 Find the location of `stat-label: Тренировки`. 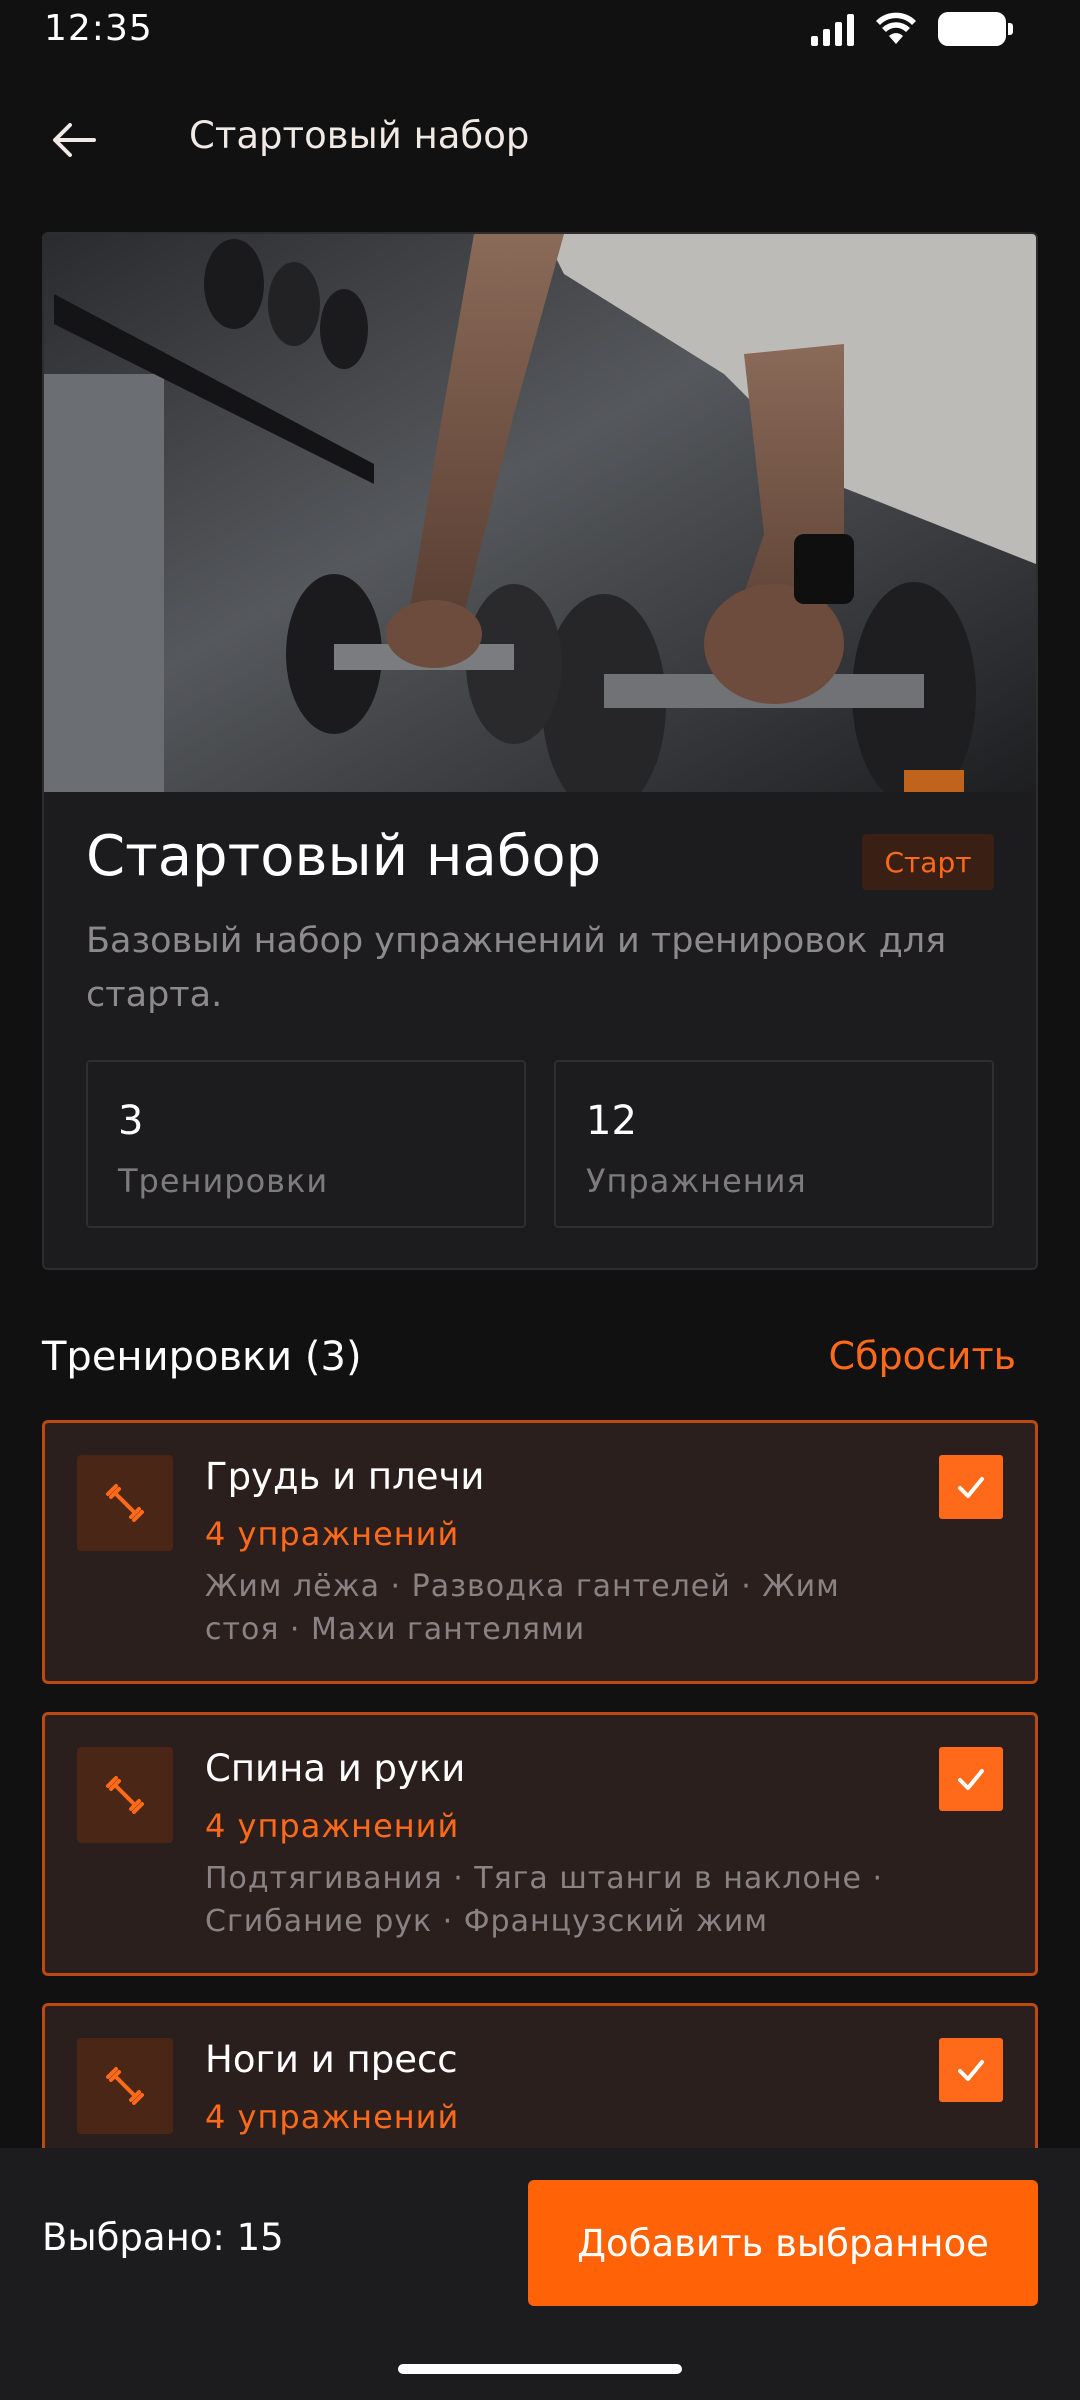

stat-label: Тренировки is located at coordinates (223, 1181).